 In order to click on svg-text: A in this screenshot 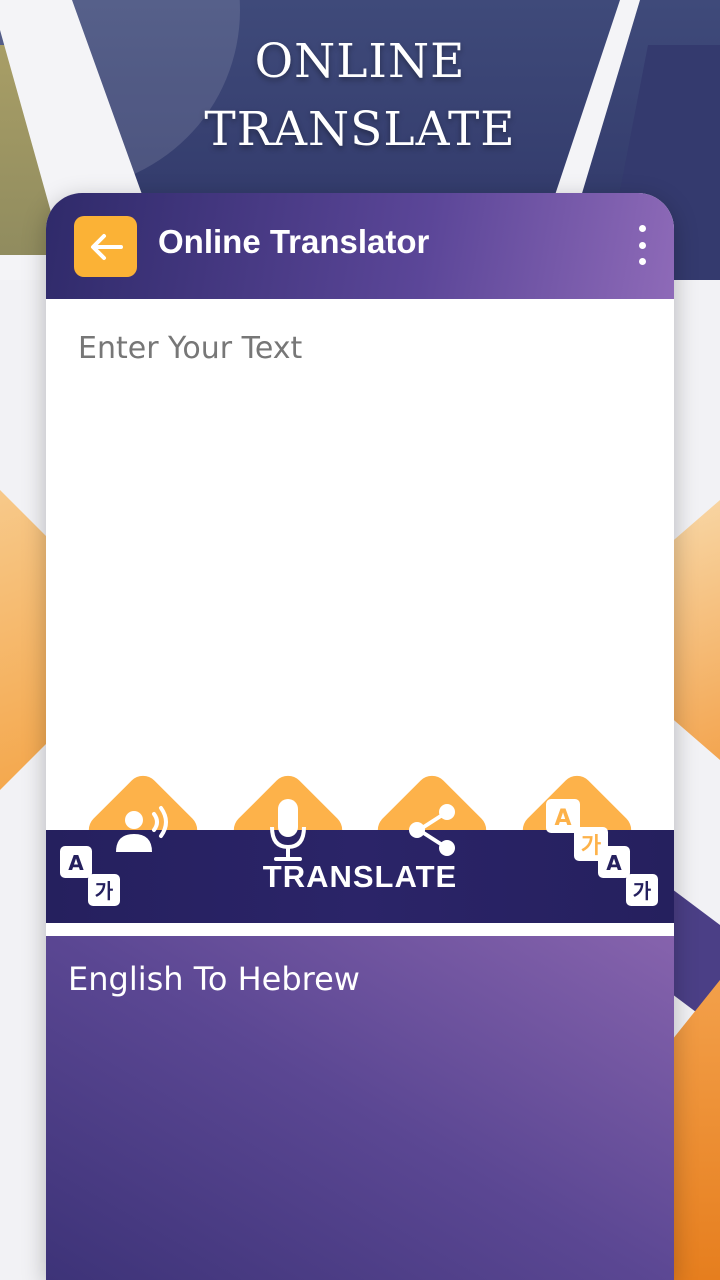, I will do `click(562, 818)`.